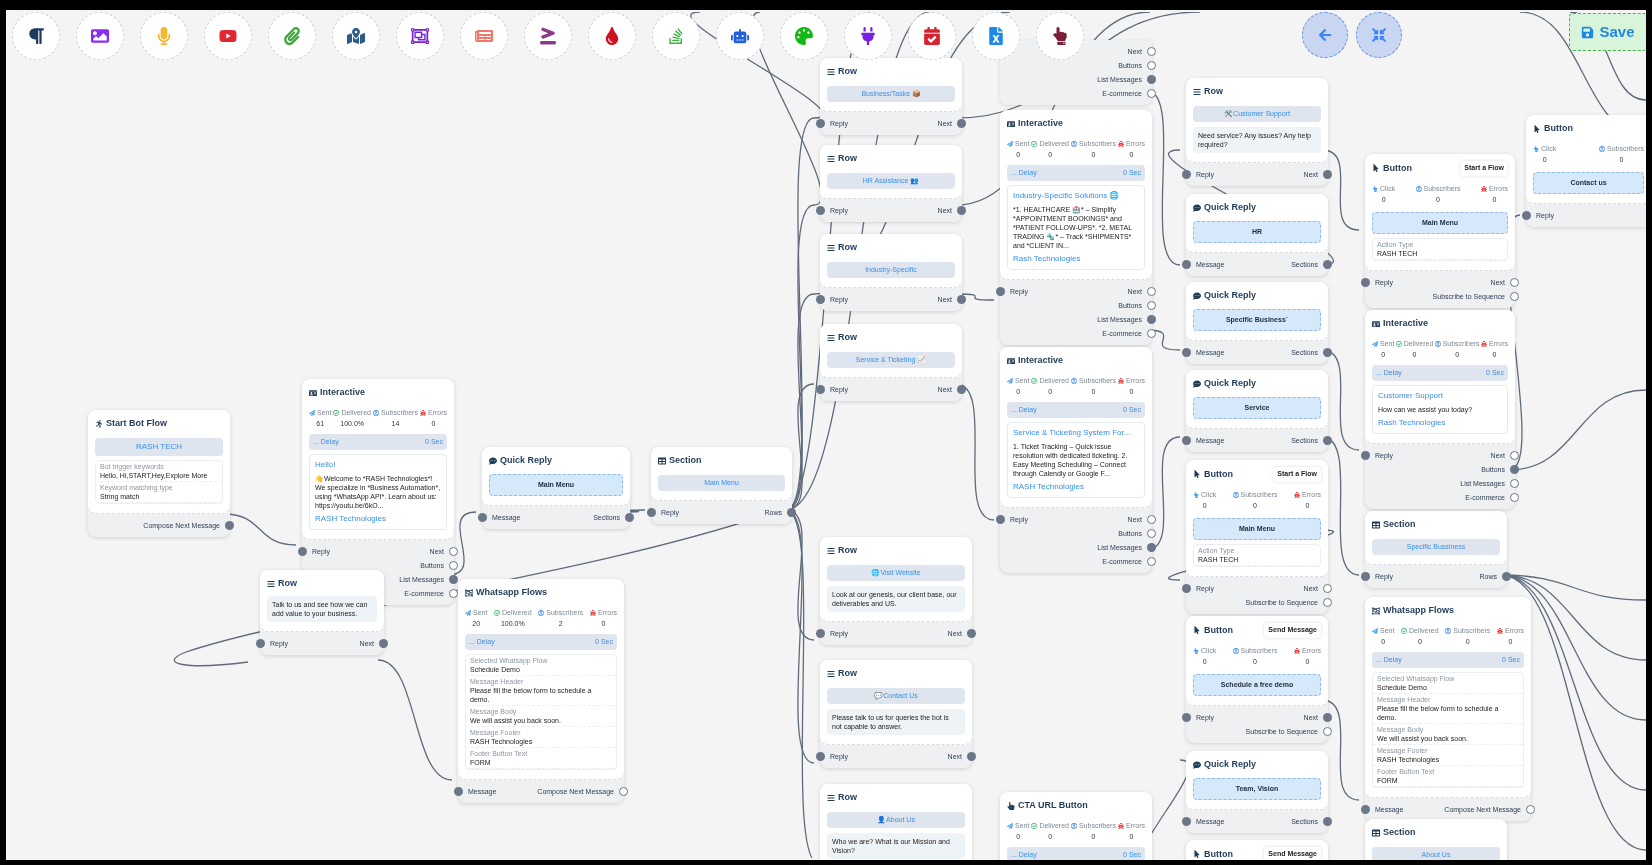  Describe the element at coordinates (1379, 35) in the screenshot. I see `fit-view-button` at that location.